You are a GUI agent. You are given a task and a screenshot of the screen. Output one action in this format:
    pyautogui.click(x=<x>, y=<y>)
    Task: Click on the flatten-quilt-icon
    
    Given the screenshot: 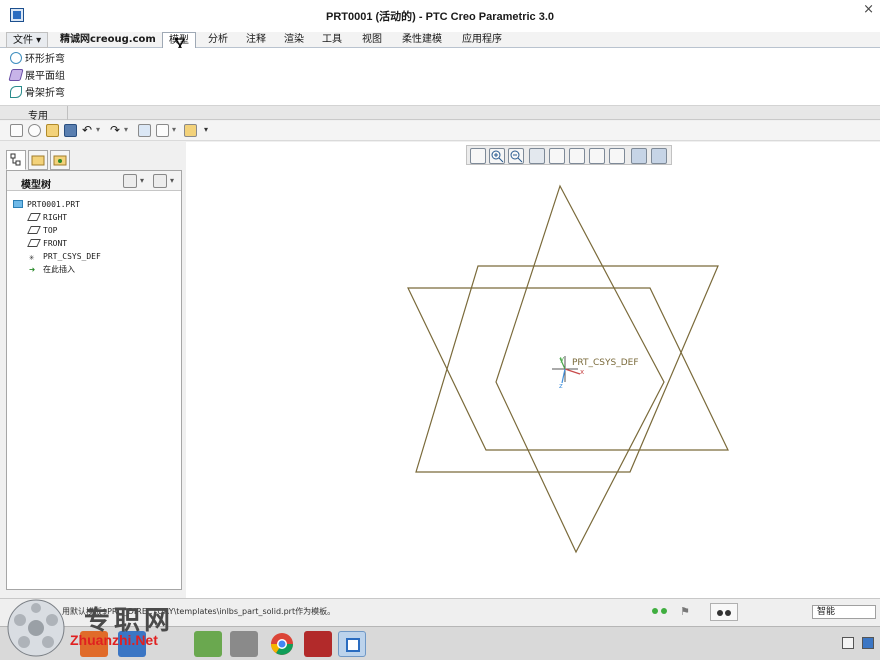 What is the action you would take?
    pyautogui.click(x=16, y=75)
    